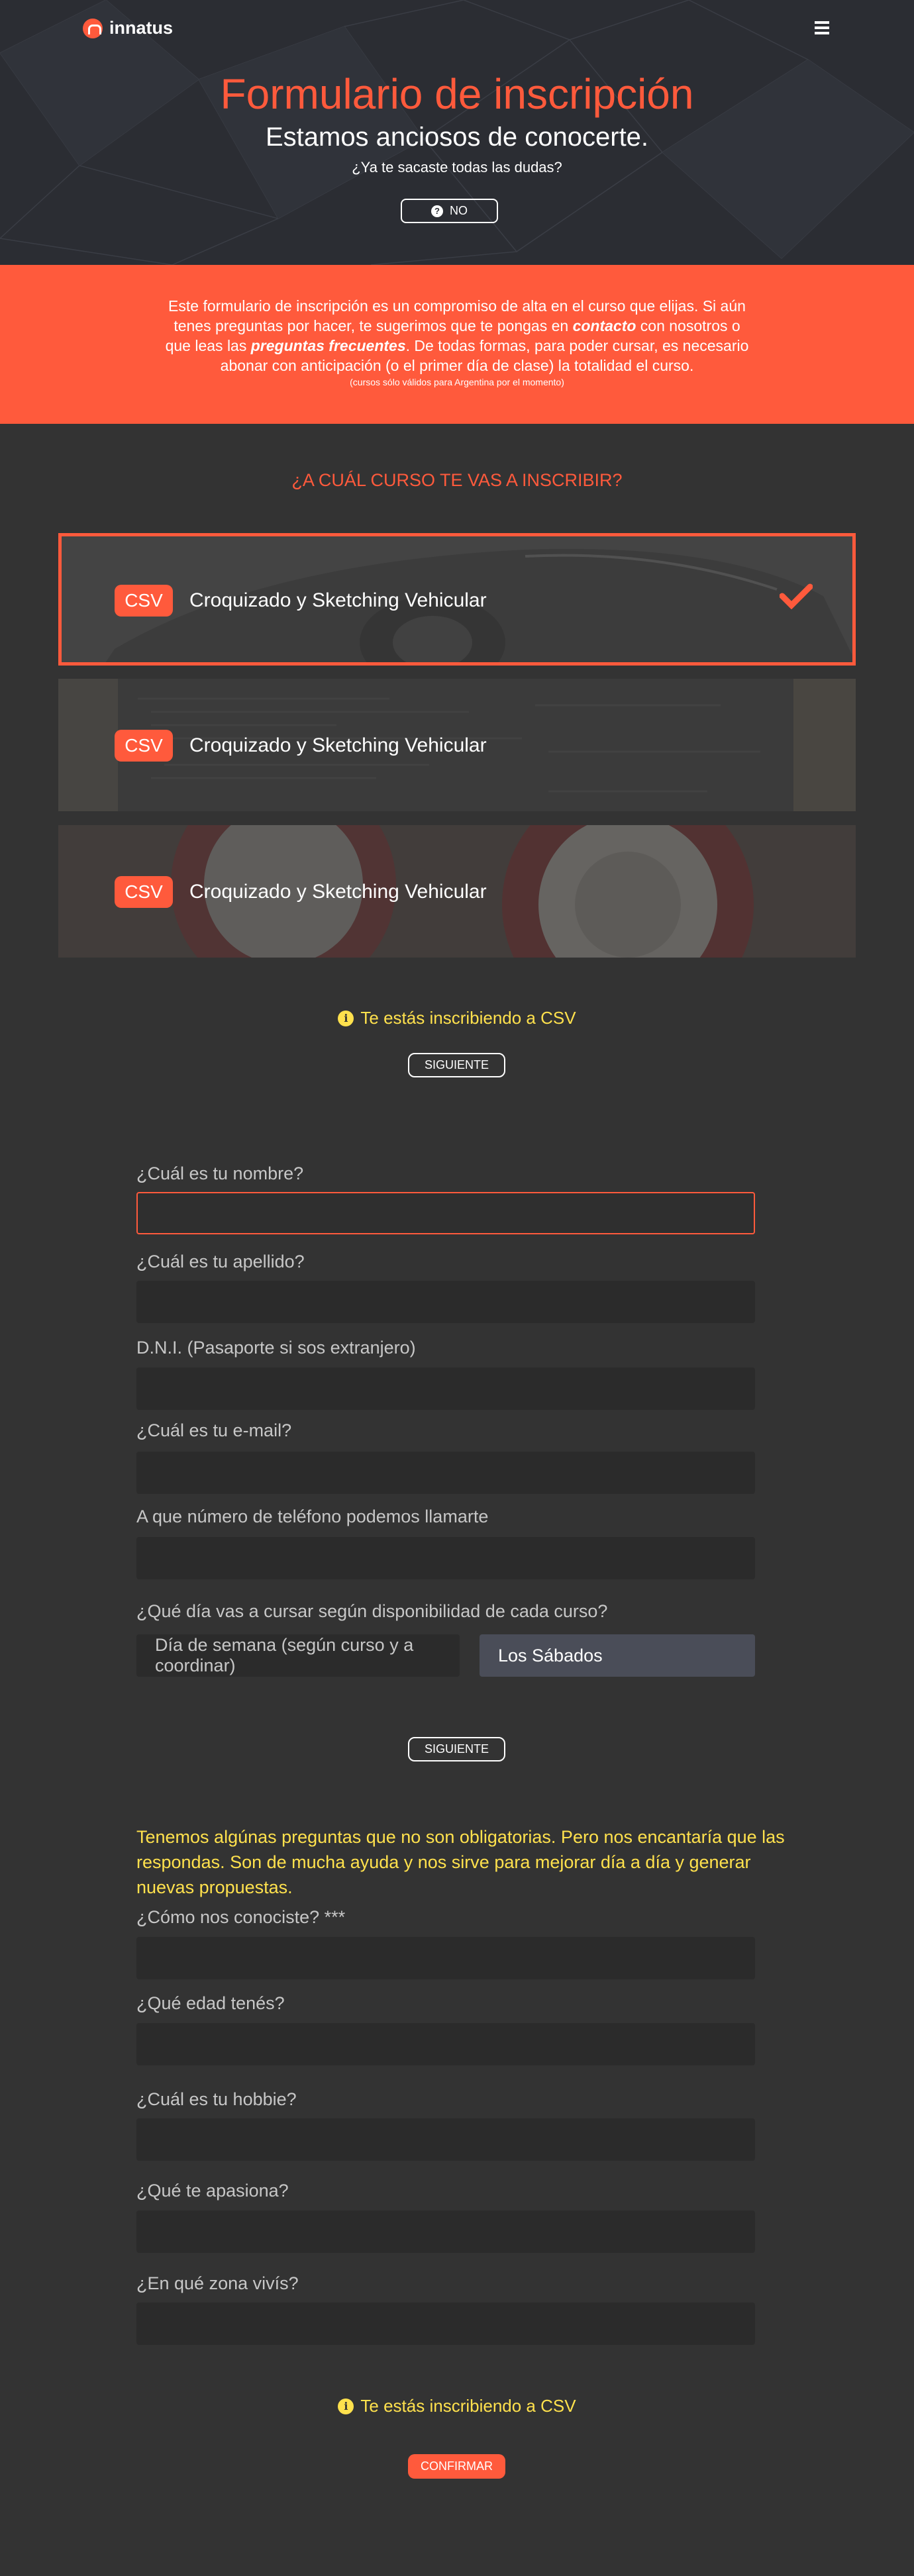 The image size is (914, 2576). What do you see at coordinates (456, 1065) in the screenshot?
I see `next-button-courses: SIGUIENTE` at bounding box center [456, 1065].